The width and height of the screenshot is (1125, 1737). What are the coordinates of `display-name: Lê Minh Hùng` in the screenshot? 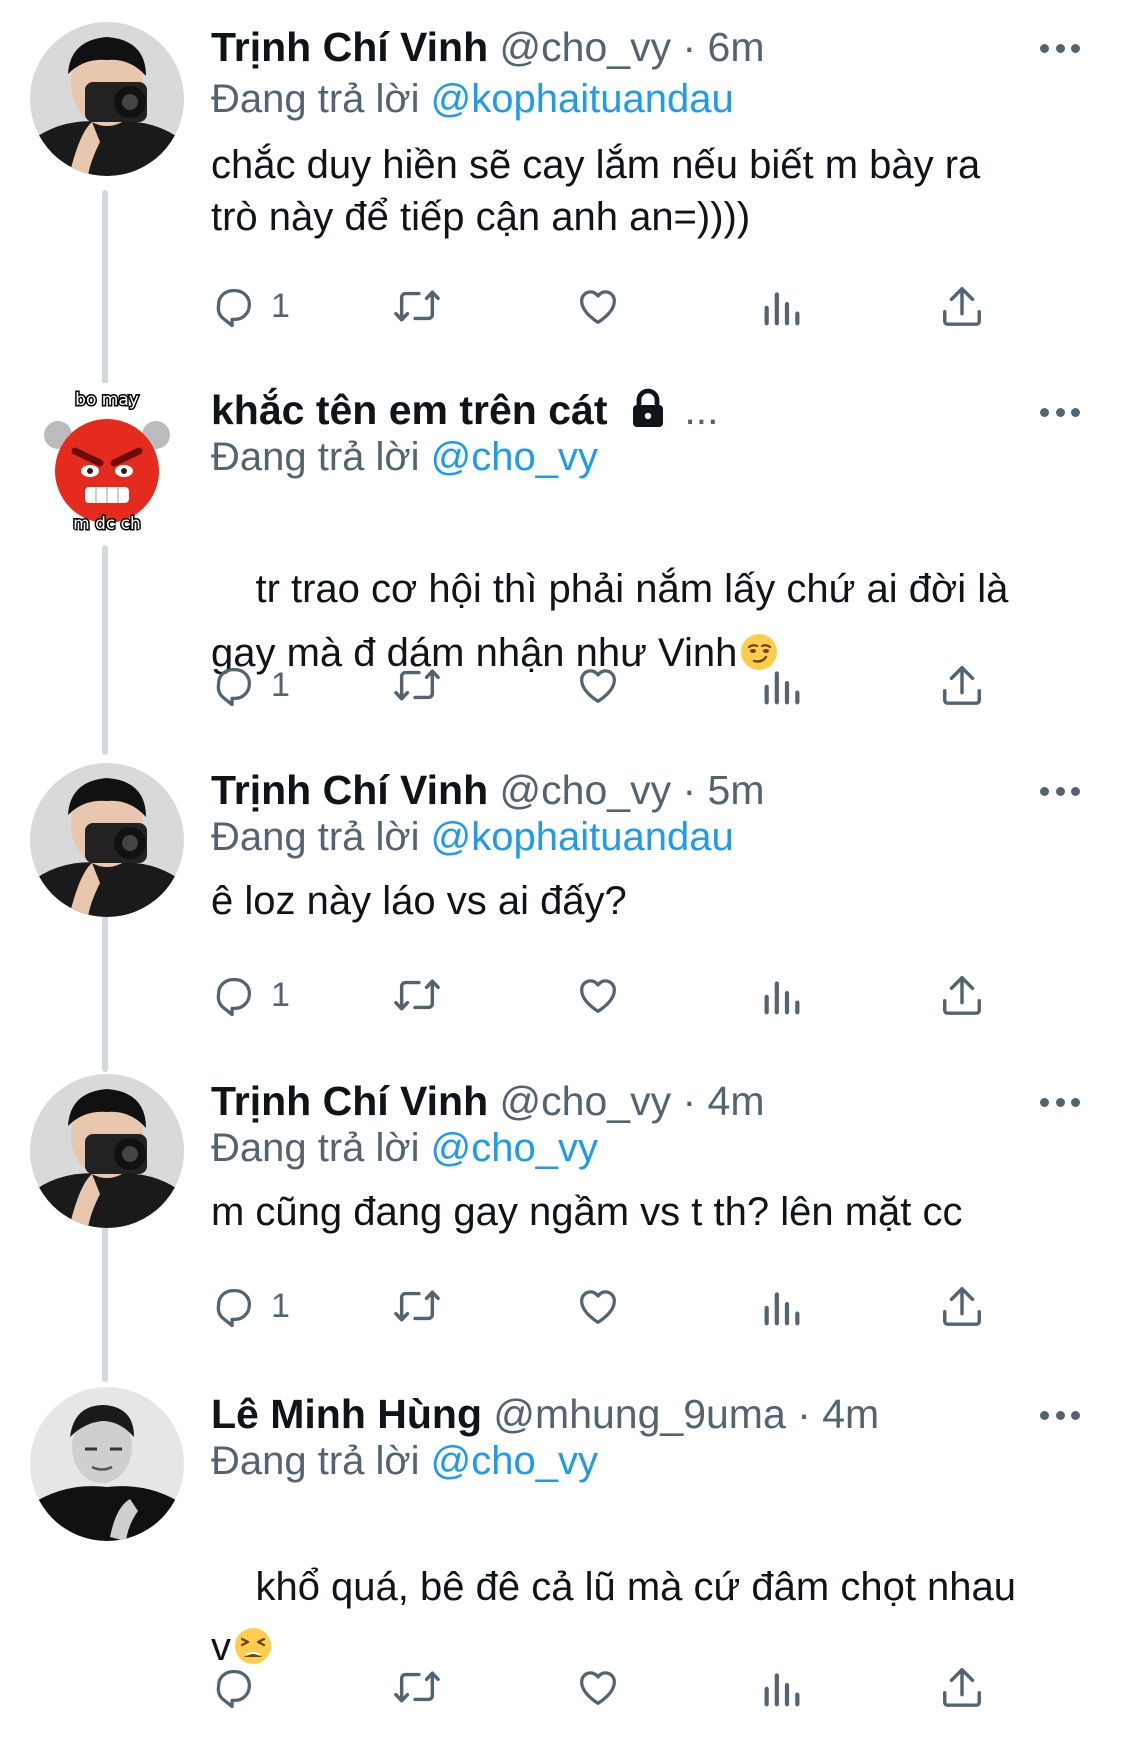 It's located at (346, 1414).